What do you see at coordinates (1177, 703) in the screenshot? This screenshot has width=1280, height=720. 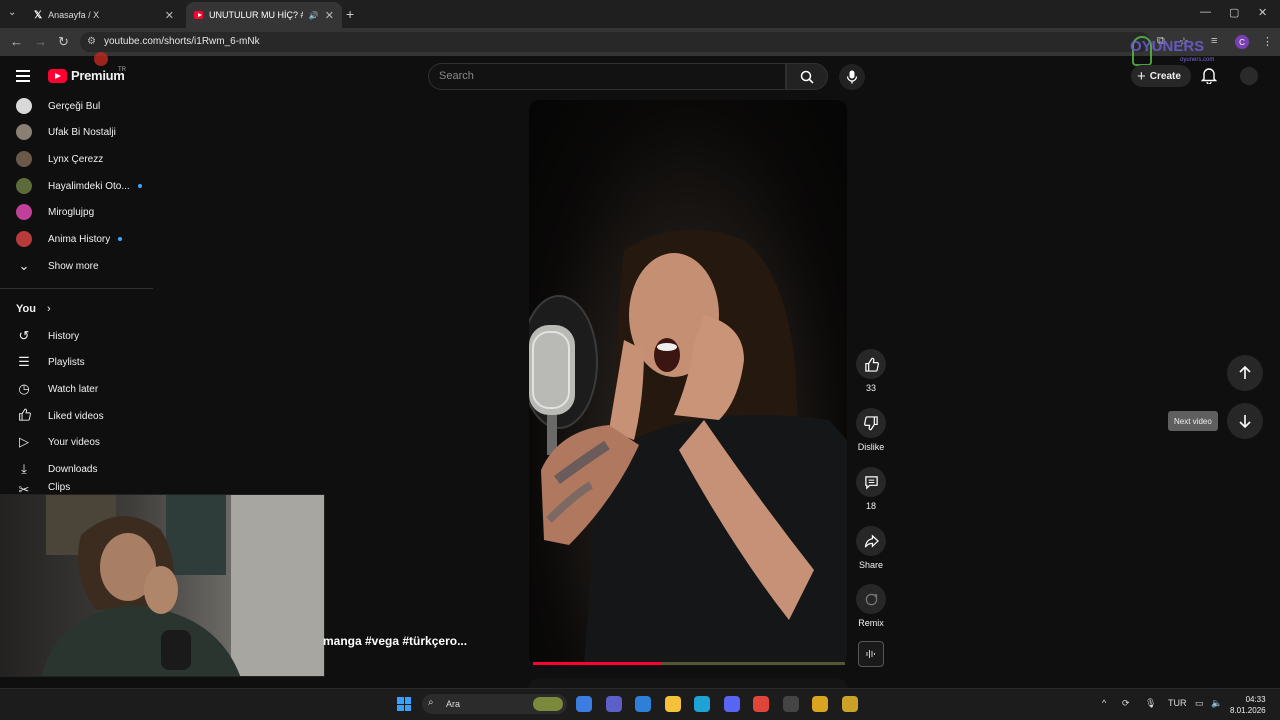 I see `language-indicator: TUR` at bounding box center [1177, 703].